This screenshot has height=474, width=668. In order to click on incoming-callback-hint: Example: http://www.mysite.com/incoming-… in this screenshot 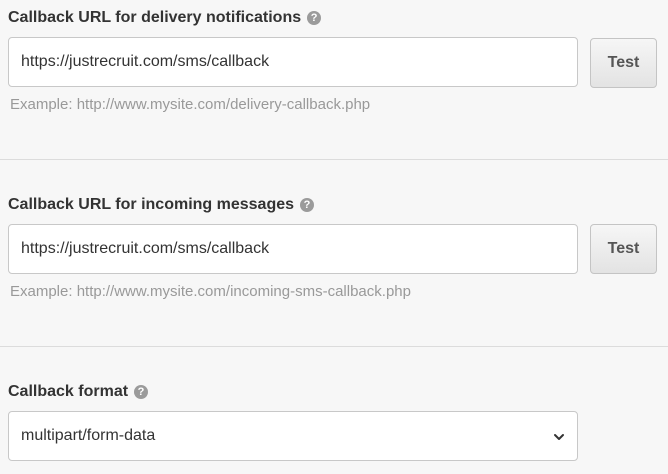, I will do `click(210, 291)`.